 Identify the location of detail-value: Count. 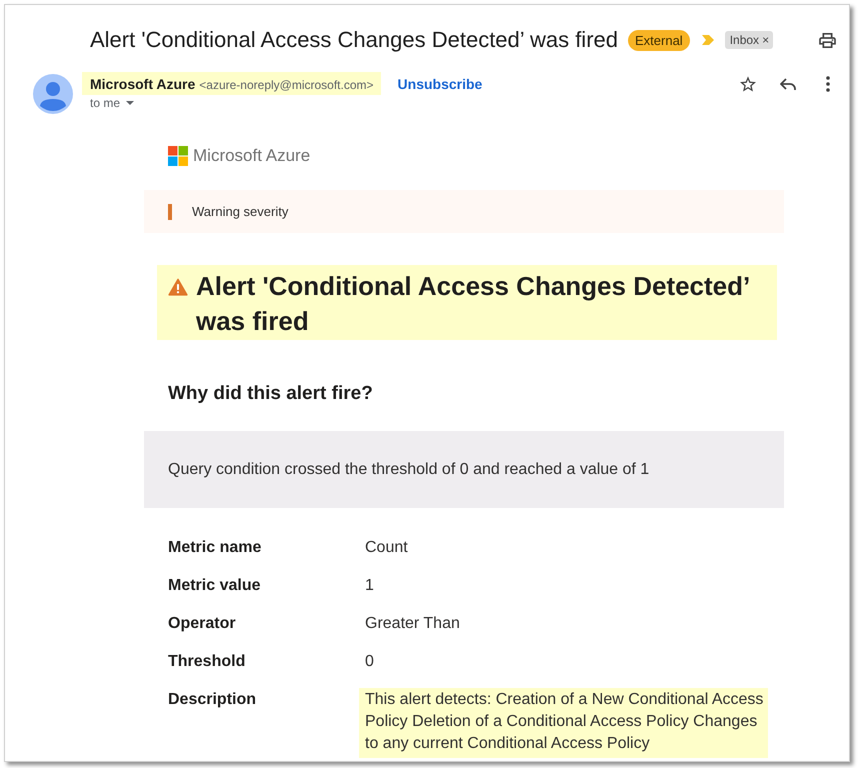
(386, 548).